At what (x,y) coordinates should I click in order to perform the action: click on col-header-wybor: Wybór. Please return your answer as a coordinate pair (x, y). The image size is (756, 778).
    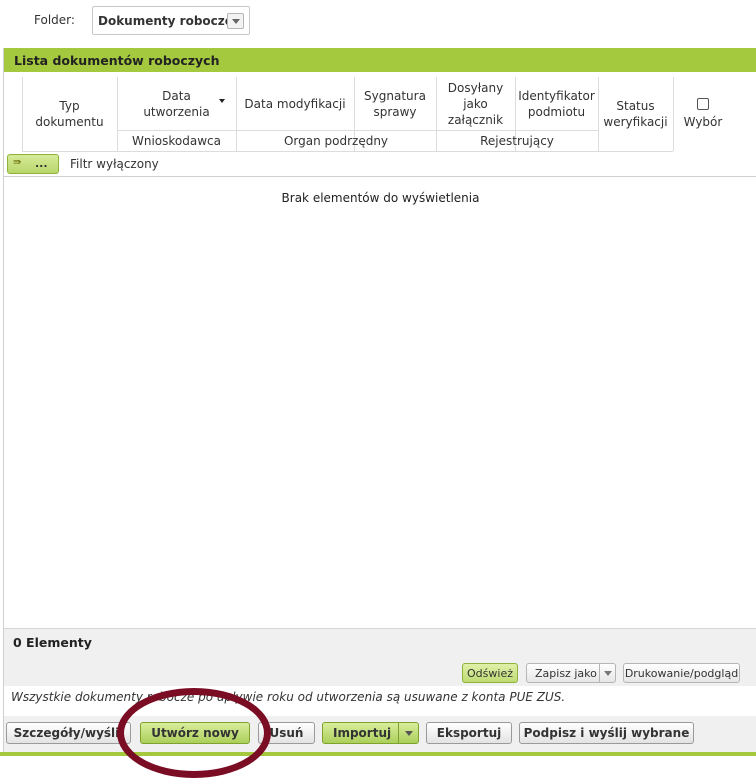
    Looking at the image, I should click on (703, 114).